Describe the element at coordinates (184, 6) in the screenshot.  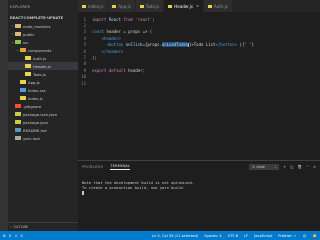
I see `tab-header-js: Header.js ×` at that location.